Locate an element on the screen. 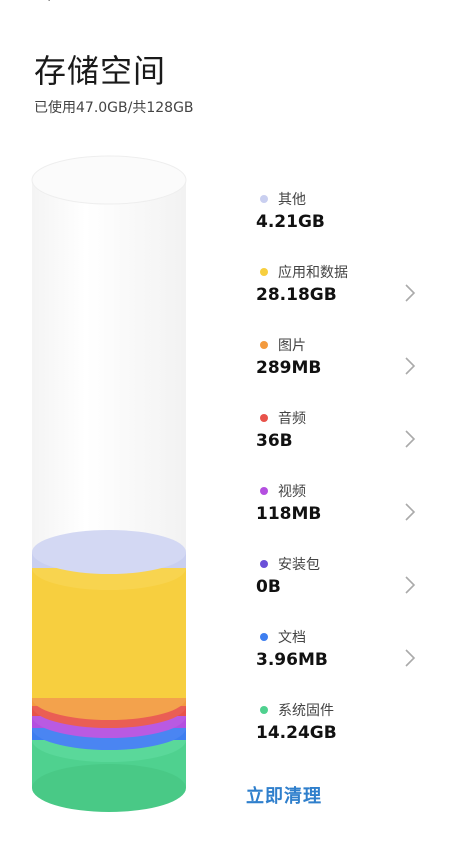 This screenshot has height=847, width=450. category-size: 14.24GB is located at coordinates (296, 733).